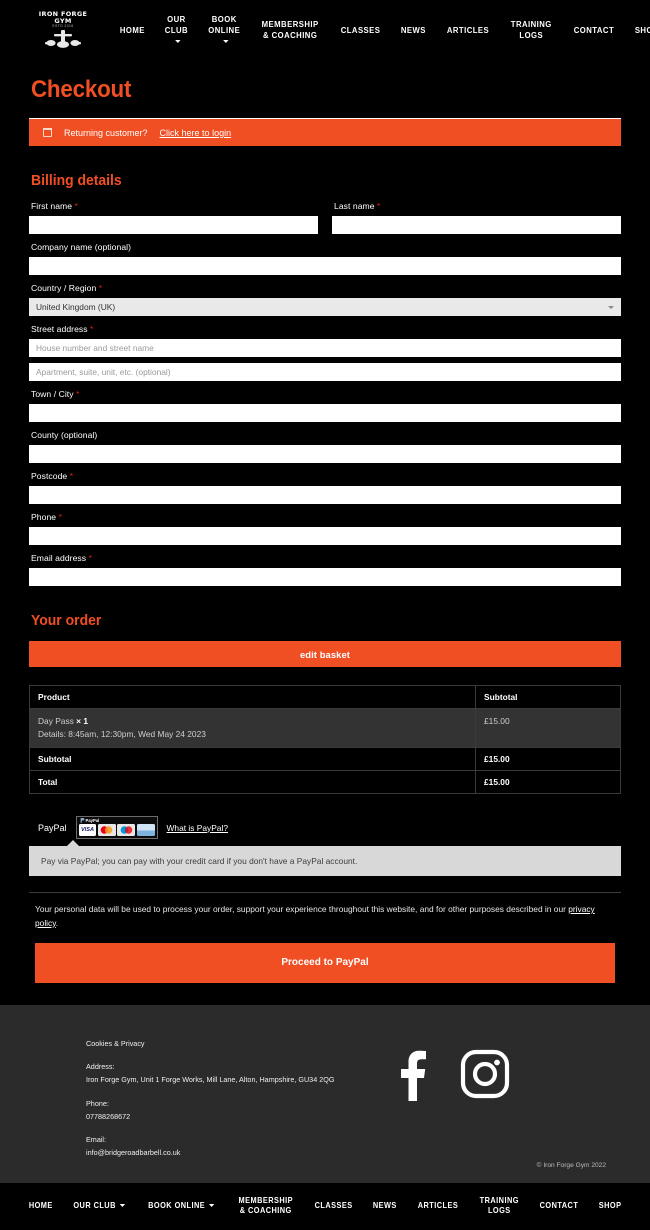  Describe the element at coordinates (325, 132) in the screenshot. I see `returning-customer-notice: Returning customer? Click here to login` at that location.